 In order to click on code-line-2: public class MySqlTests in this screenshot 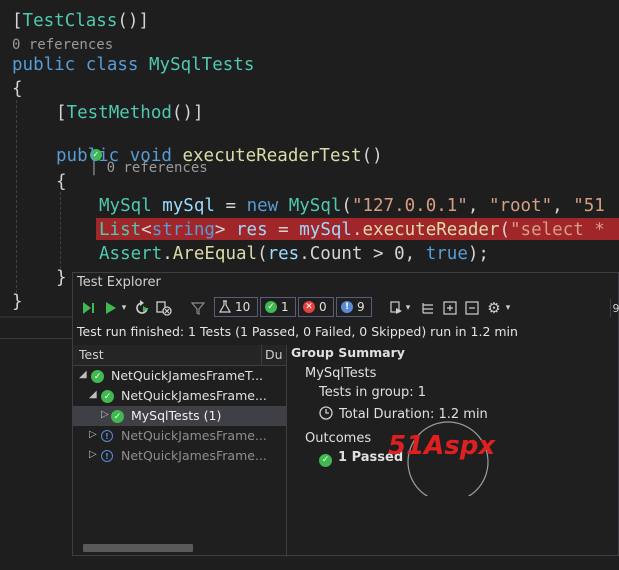, I will do `click(133, 65)`.